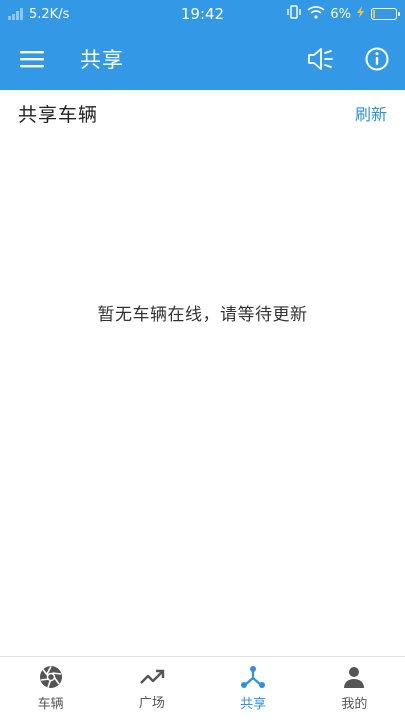 Image resolution: width=405 pixels, height=720 pixels. I want to click on empty-state-message: 暂无车辆在线，请等待更新, so click(202, 315).